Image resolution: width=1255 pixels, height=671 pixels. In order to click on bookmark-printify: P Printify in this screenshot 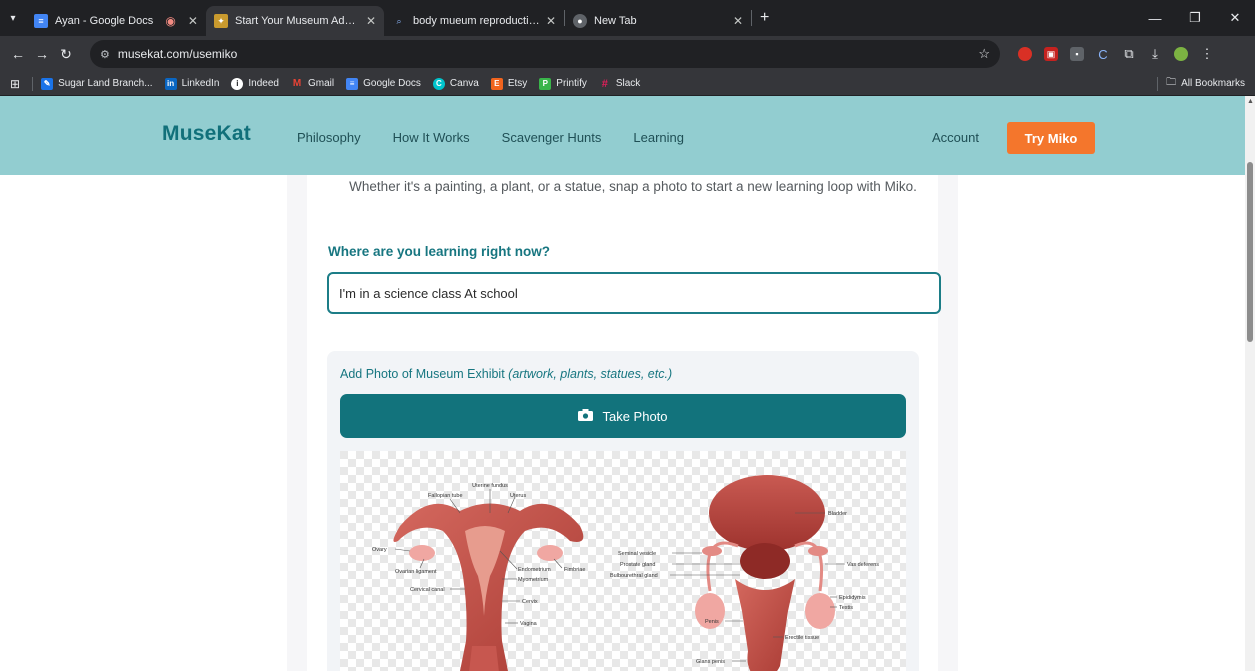, I will do `click(563, 83)`.